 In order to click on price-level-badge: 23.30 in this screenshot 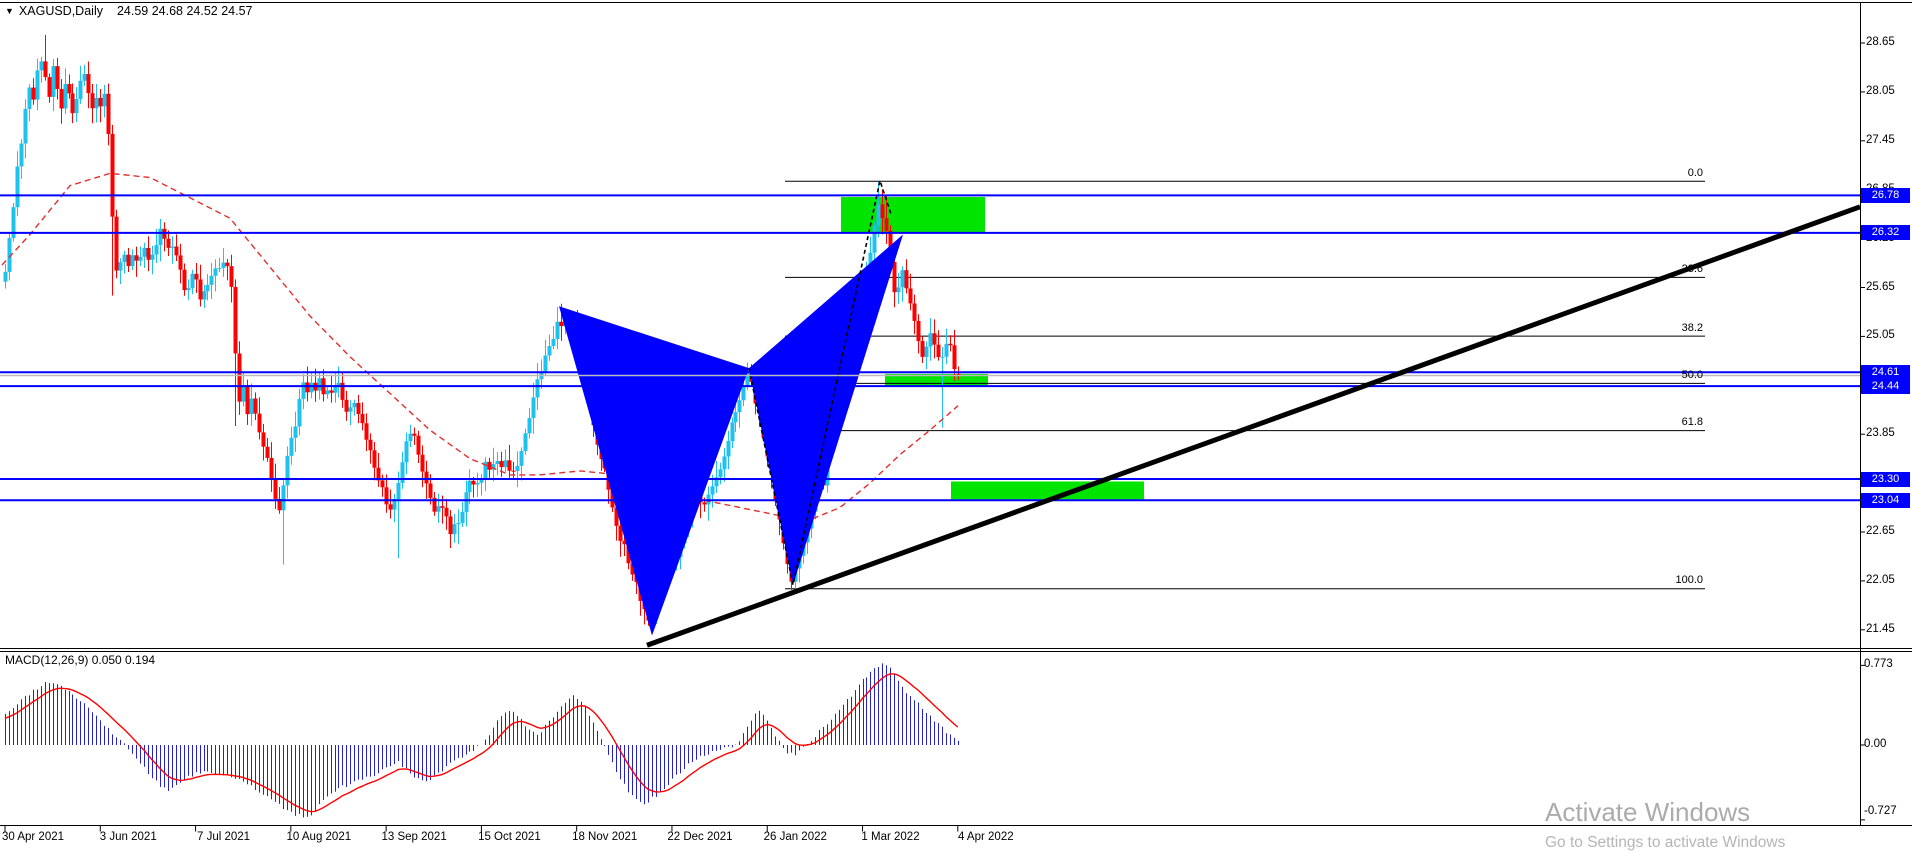, I will do `click(1885, 479)`.